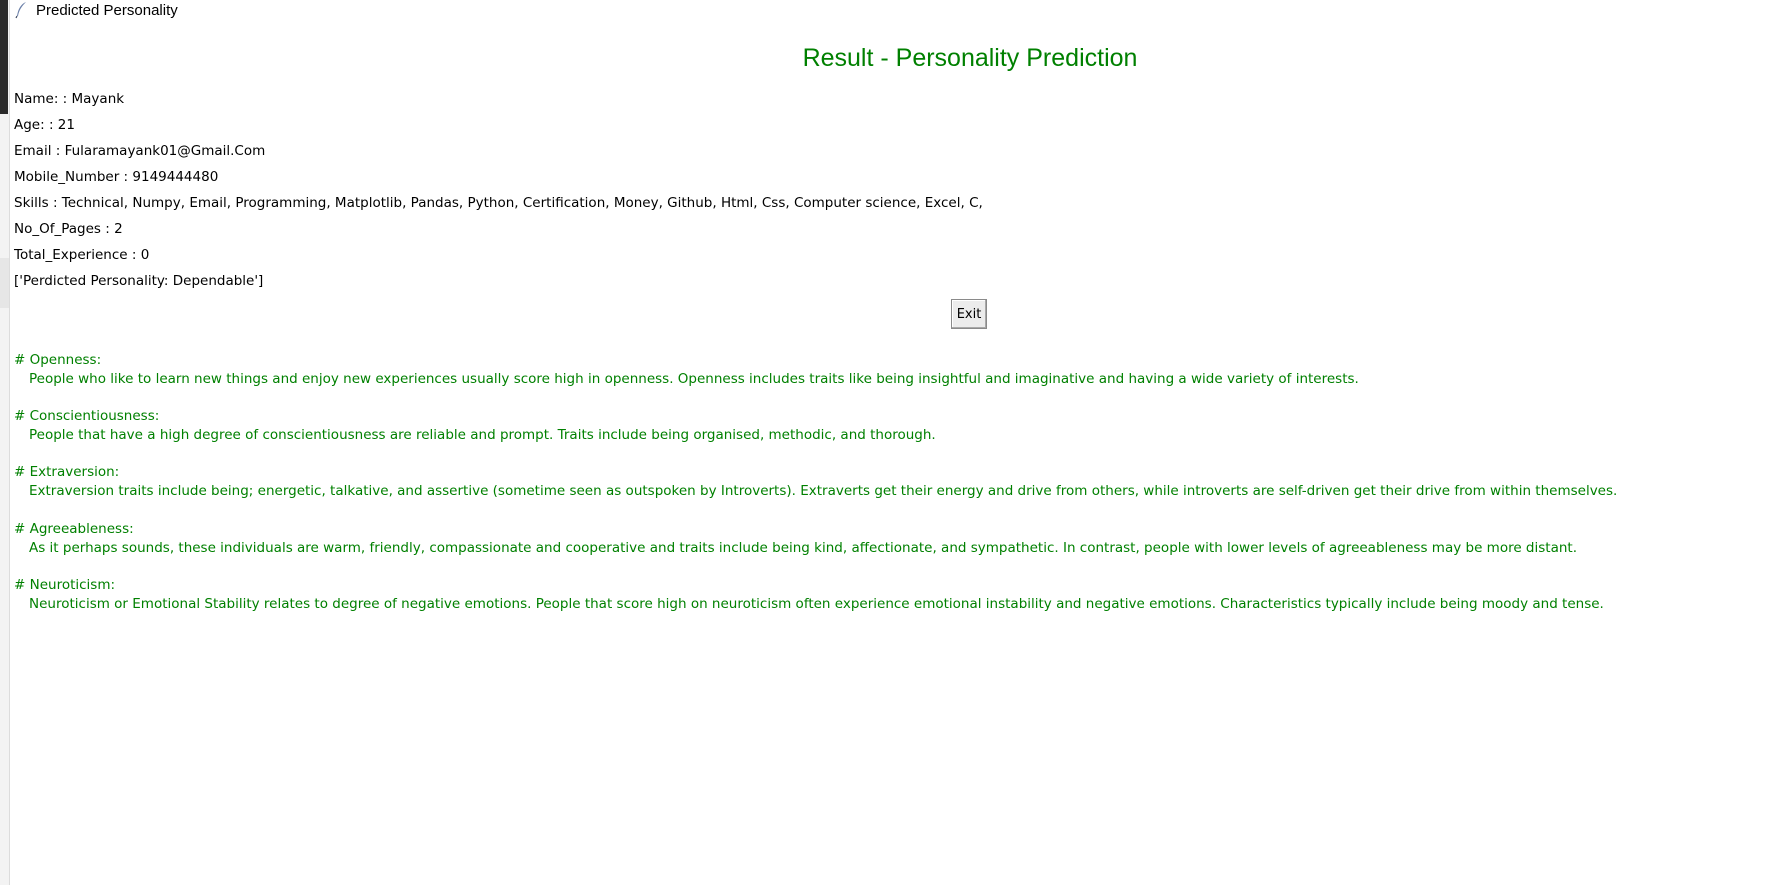 This screenshot has height=885, width=1772. What do you see at coordinates (65, 585) in the screenshot?
I see `trait-heading-neuroticism: # Neuroticism:` at bounding box center [65, 585].